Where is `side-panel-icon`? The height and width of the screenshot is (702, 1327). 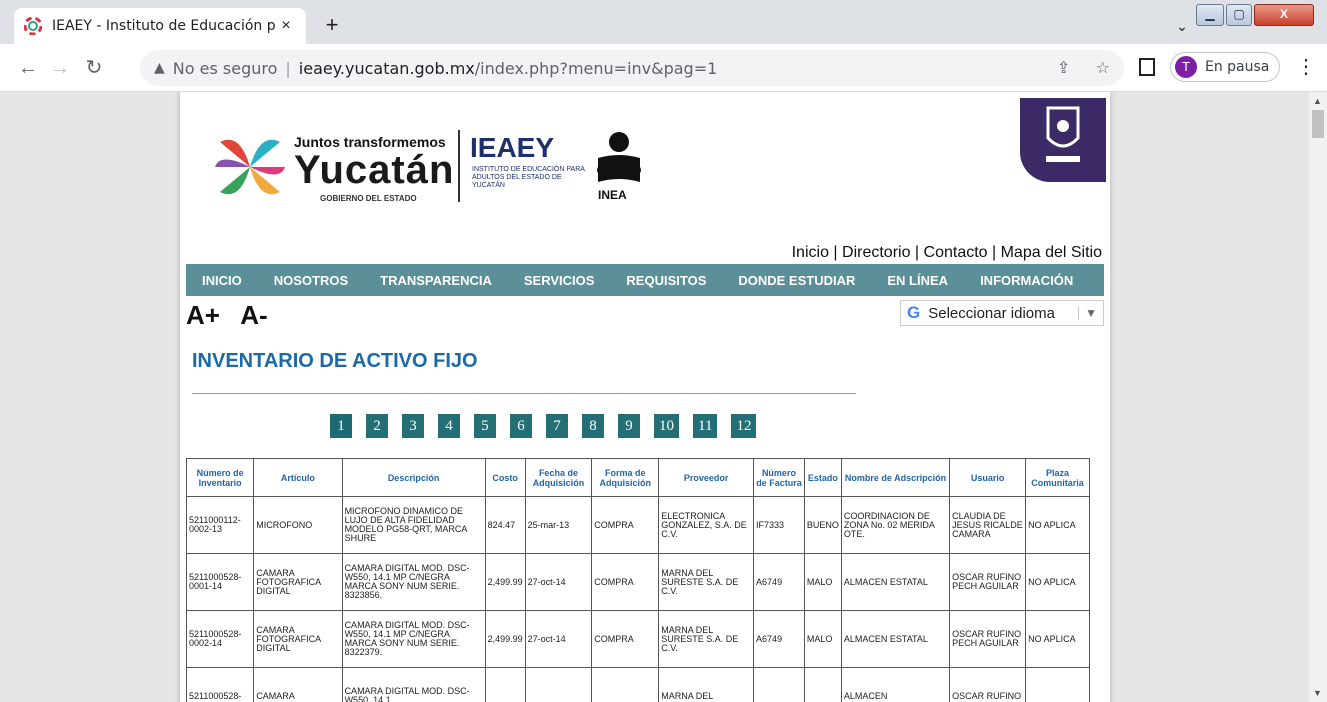 side-panel-icon is located at coordinates (1147, 67).